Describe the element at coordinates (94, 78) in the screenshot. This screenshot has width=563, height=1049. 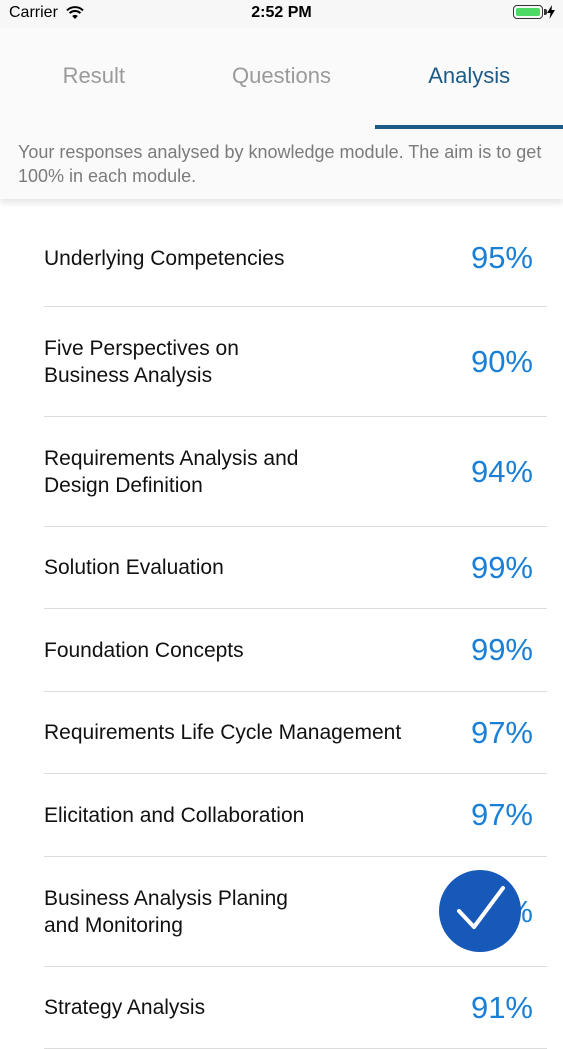
I see `tab-result: Result` at that location.